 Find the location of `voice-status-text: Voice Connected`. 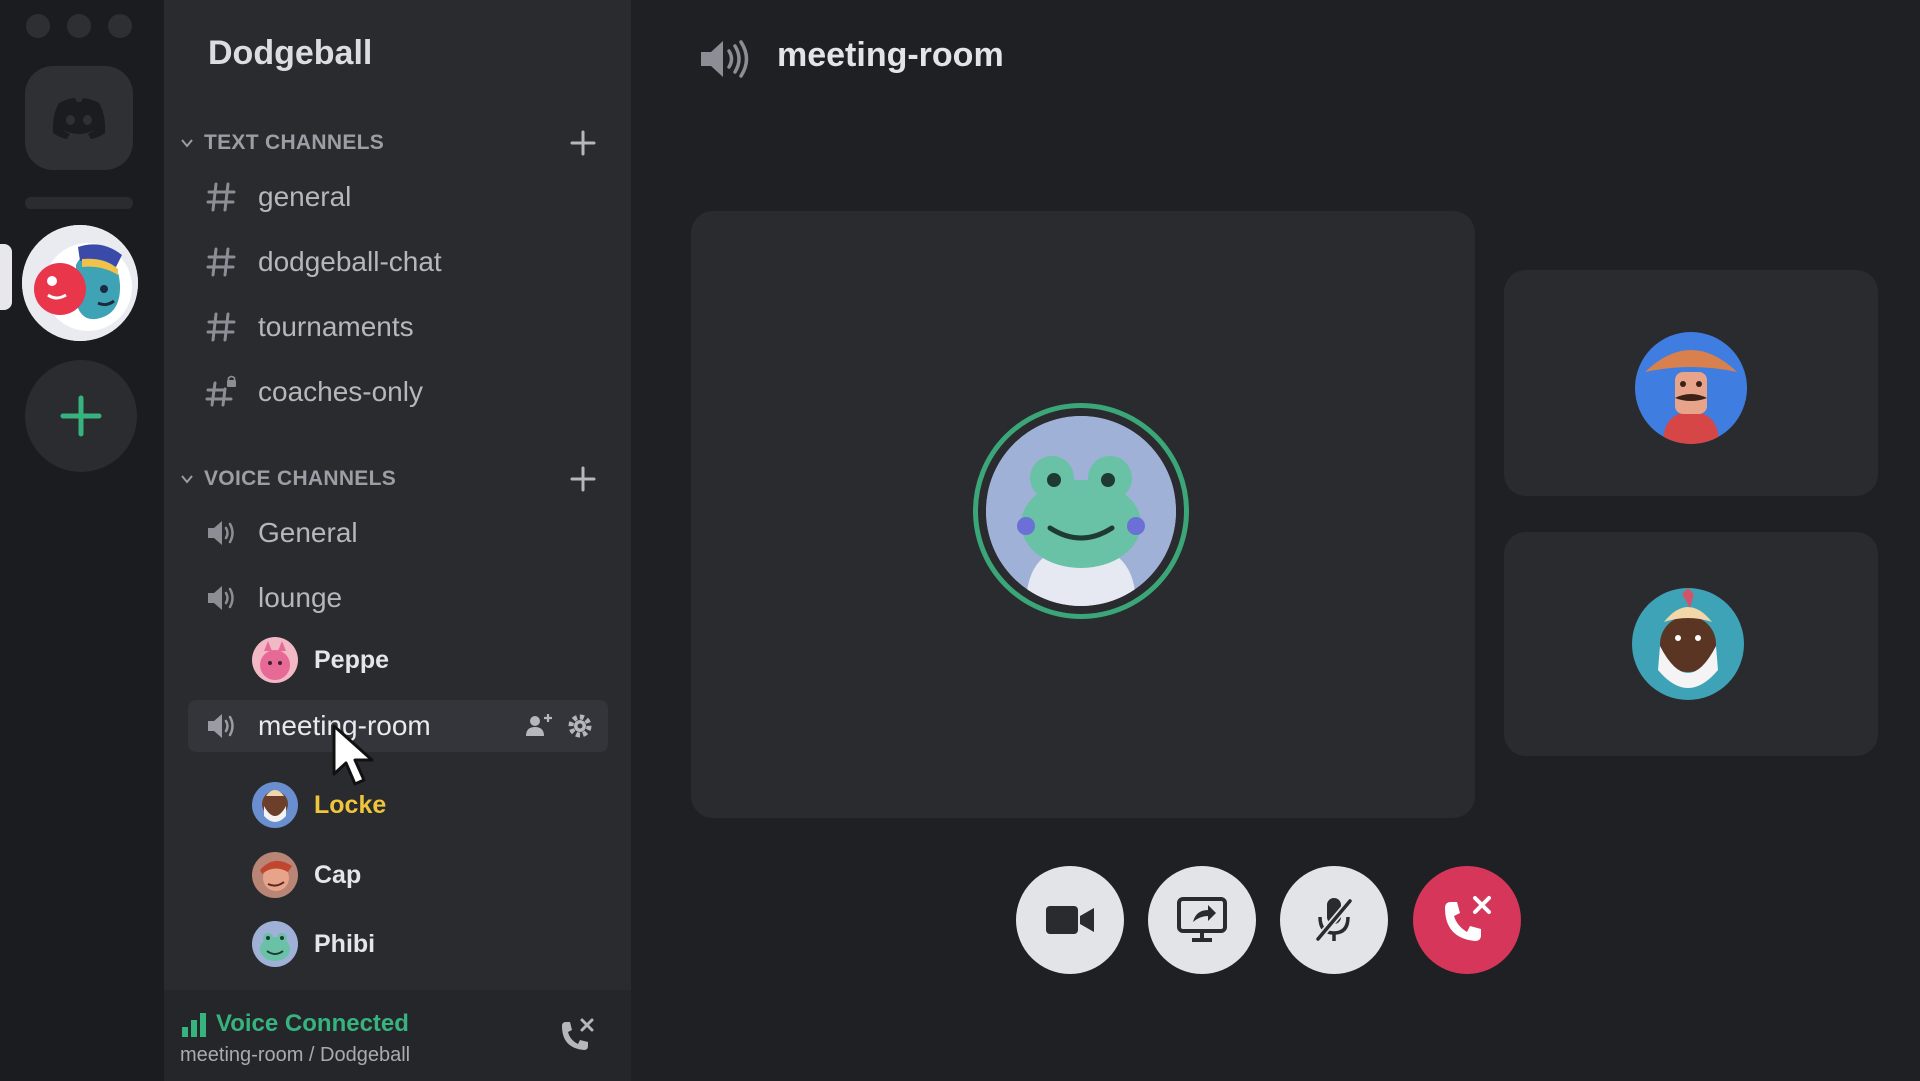

voice-status-text: Voice Connected is located at coordinates (312, 1023).